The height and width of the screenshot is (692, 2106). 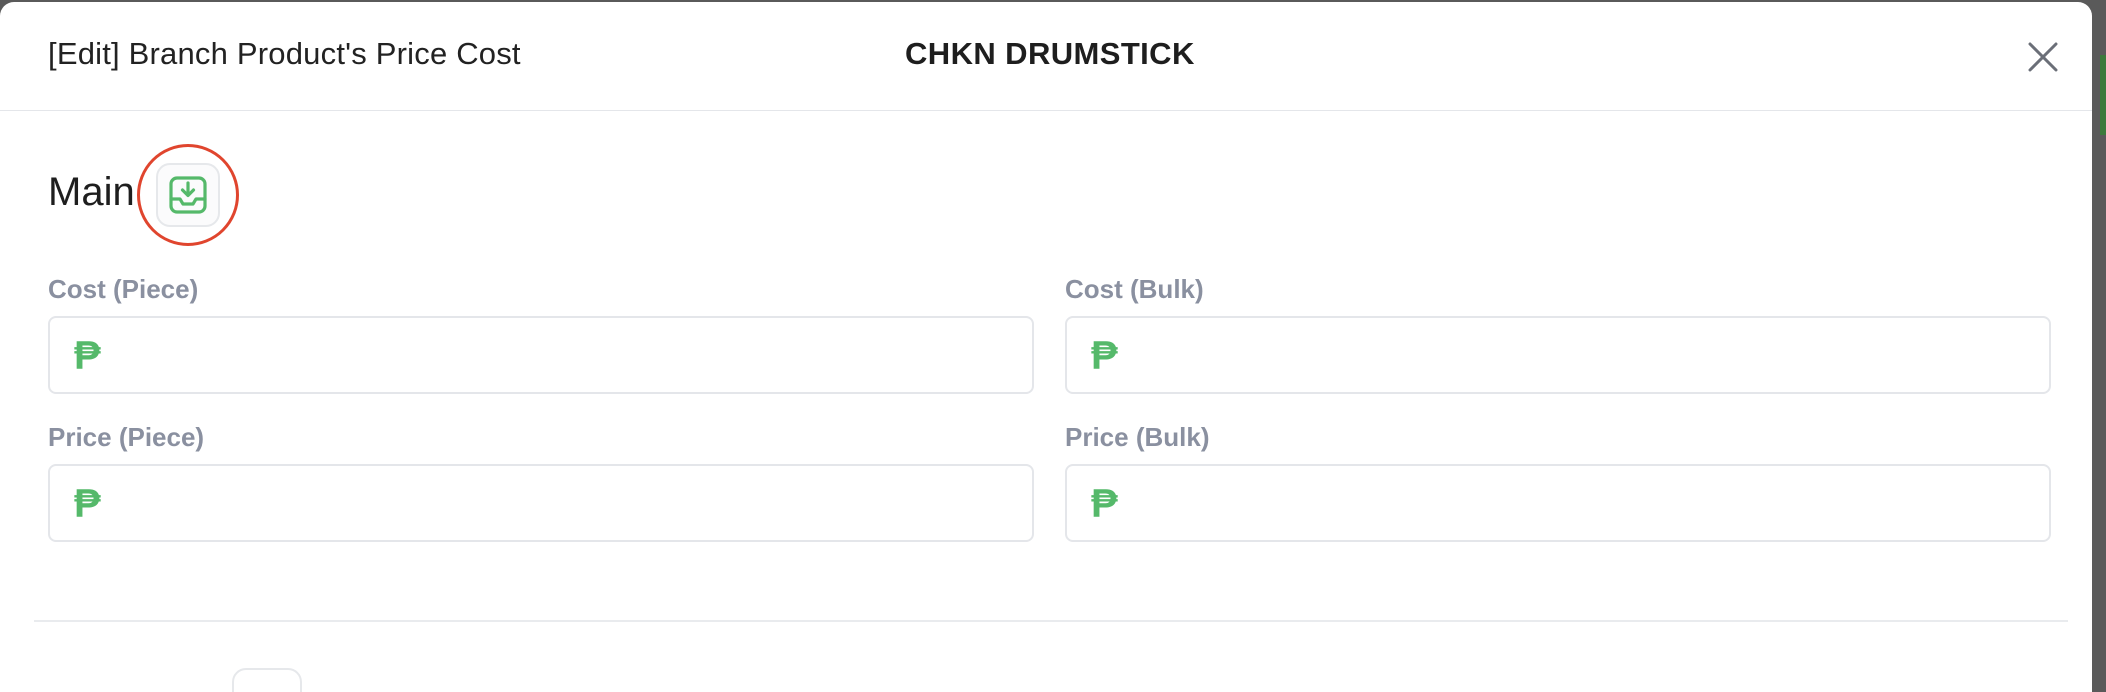 What do you see at coordinates (1051, 621) in the screenshot?
I see `section-divider` at bounding box center [1051, 621].